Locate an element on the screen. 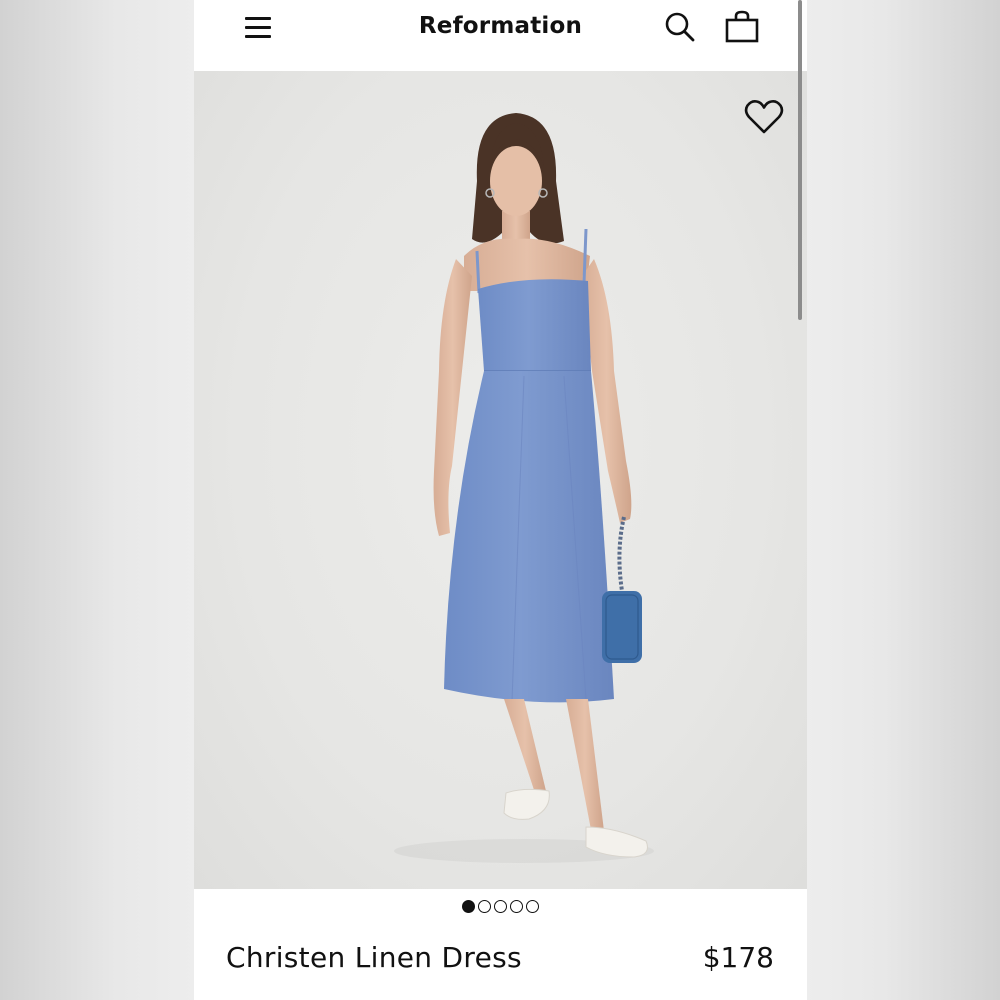 Image resolution: width=1000 pixels, height=1000 pixels. scrollbar-thumb is located at coordinates (800, 160).